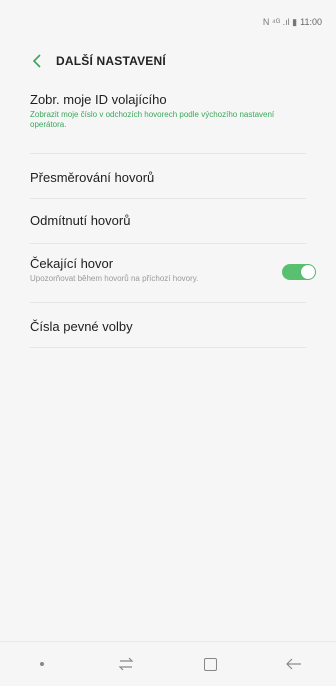 The width and height of the screenshot is (336, 686). Describe the element at coordinates (299, 272) in the screenshot. I see `call-waiting-toggle` at that location.